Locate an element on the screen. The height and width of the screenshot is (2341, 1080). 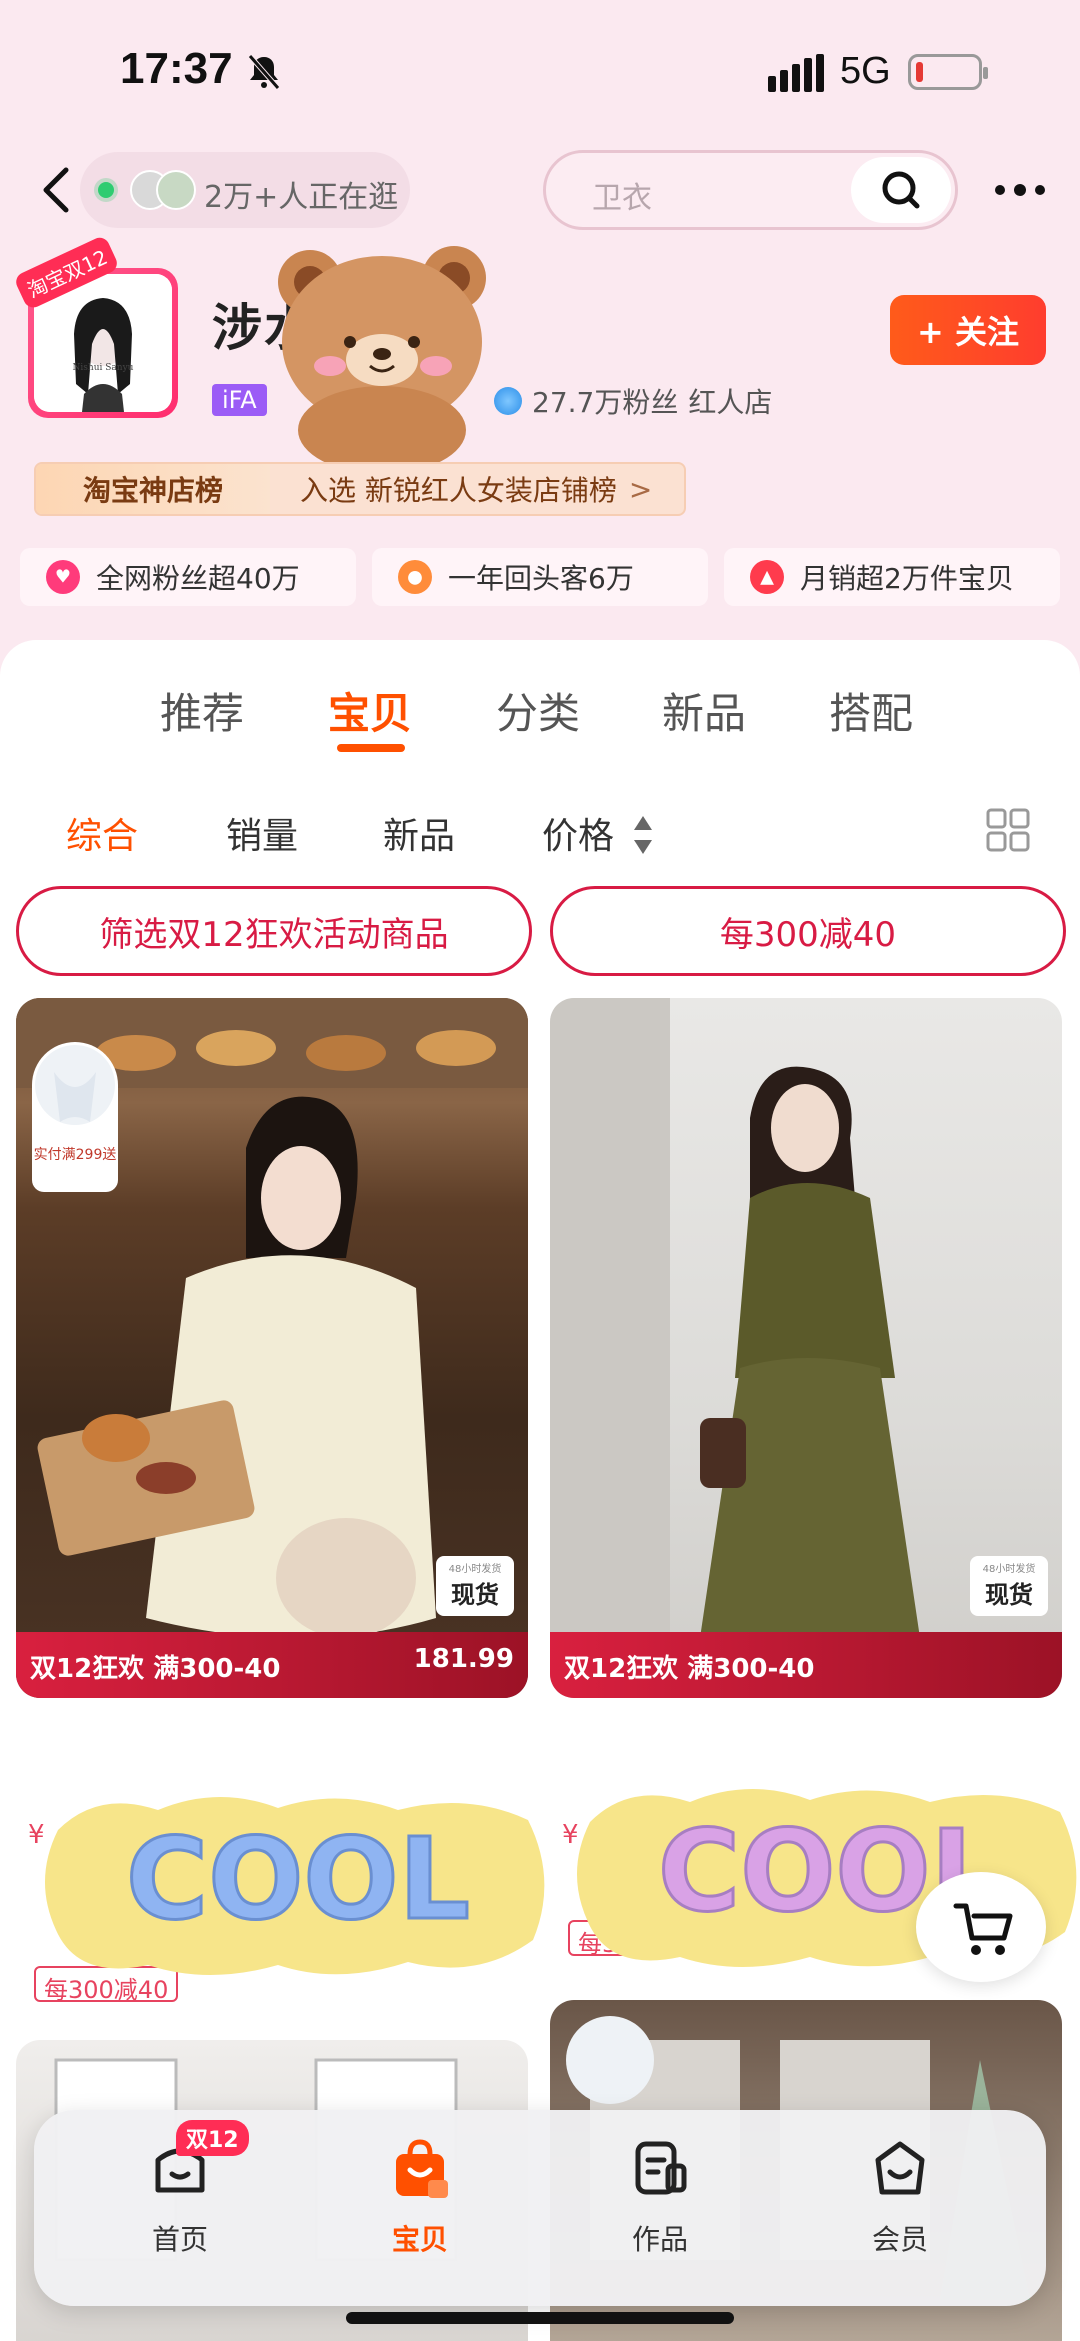
stat-returning: ● 一年回头客6万 is located at coordinates (540, 577).